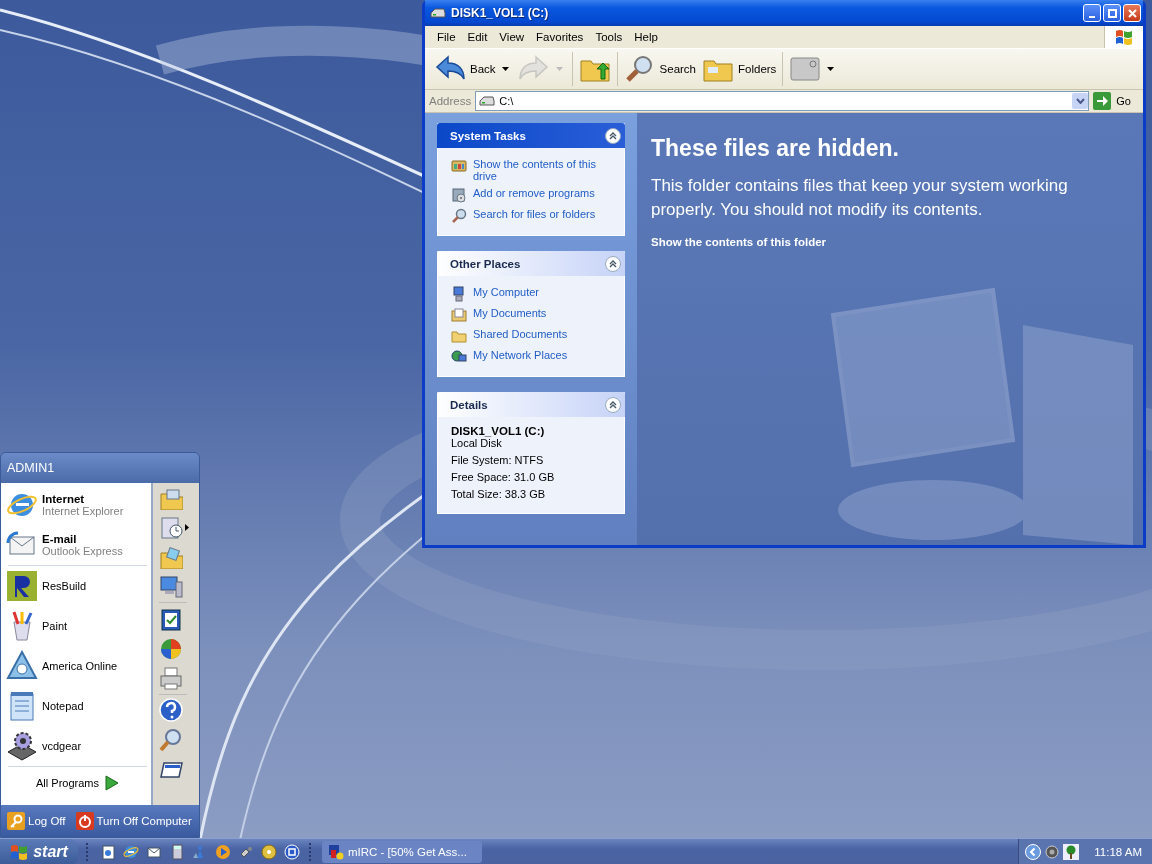 The height and width of the screenshot is (864, 1152). I want to click on menu-item: View, so click(512, 37).